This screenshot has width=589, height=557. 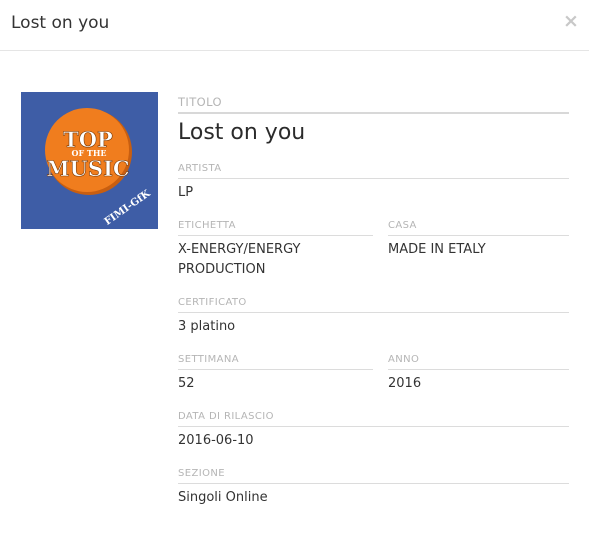 What do you see at coordinates (478, 239) in the screenshot?
I see `field-casa: CASA MADE IN ETALY` at bounding box center [478, 239].